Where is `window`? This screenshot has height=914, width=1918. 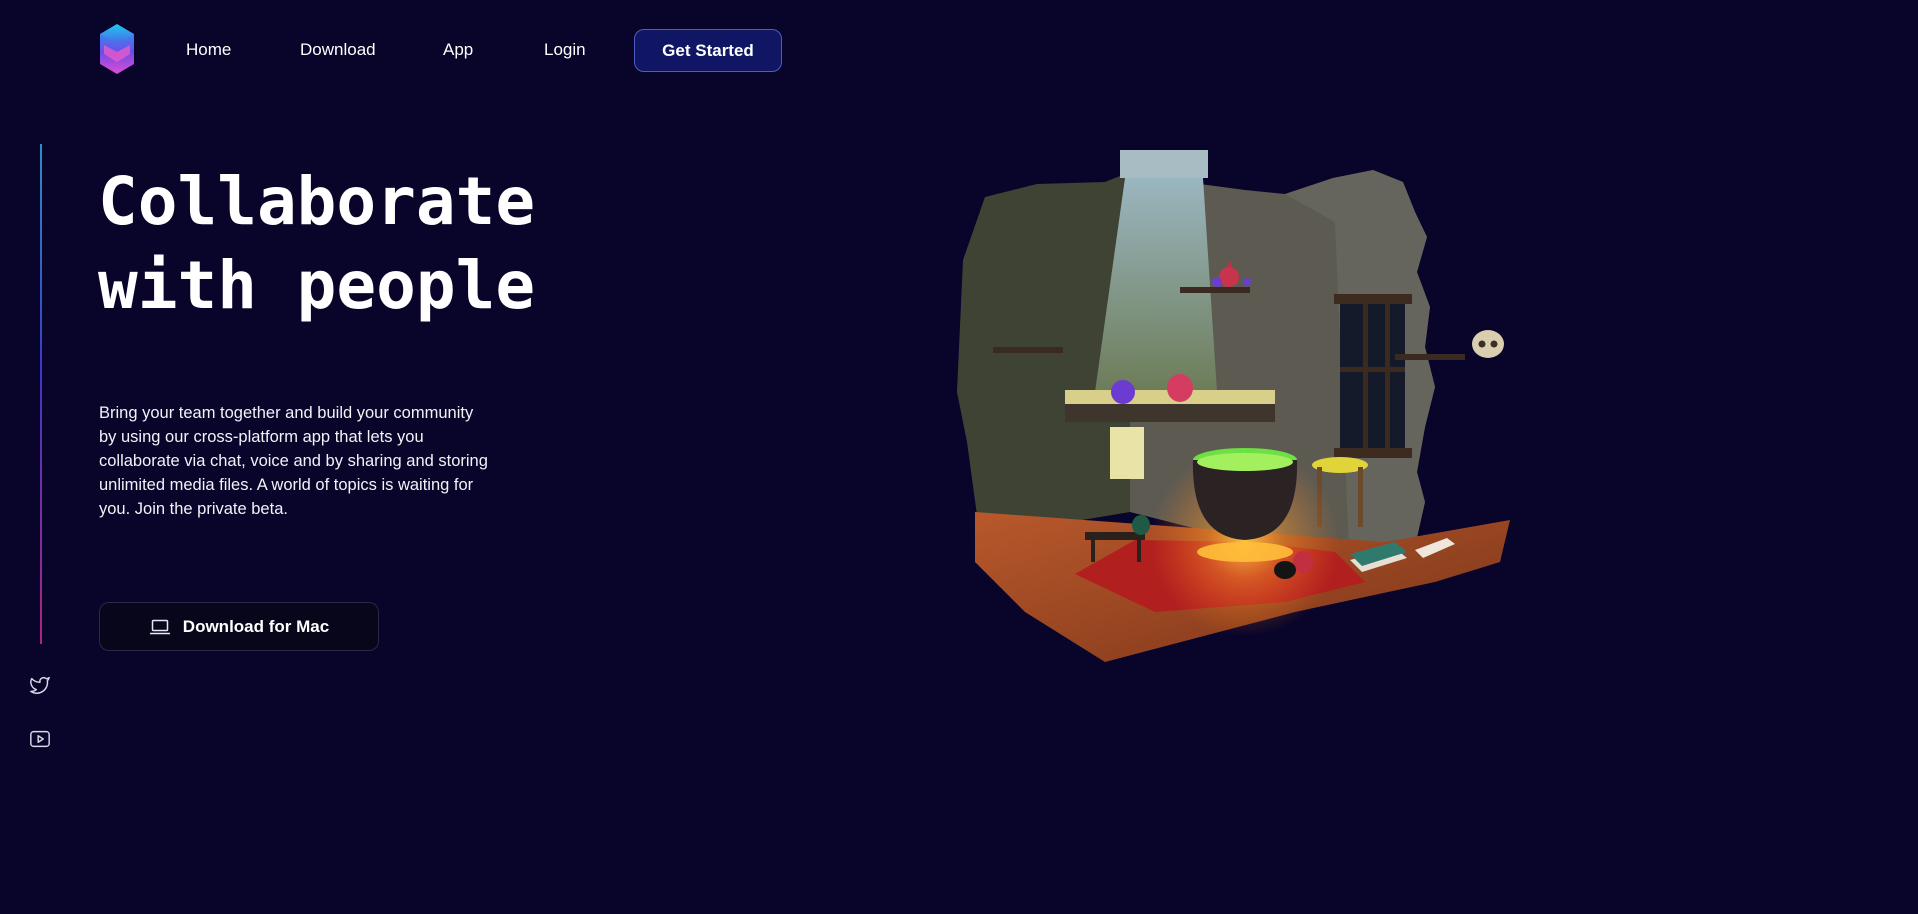
window is located at coordinates (1373, 376).